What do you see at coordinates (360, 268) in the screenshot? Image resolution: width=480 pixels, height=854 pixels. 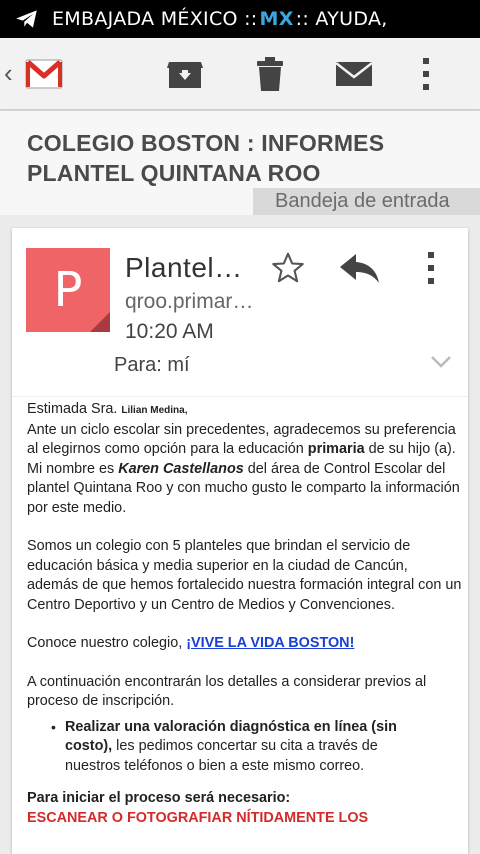 I see `reply-icon` at bounding box center [360, 268].